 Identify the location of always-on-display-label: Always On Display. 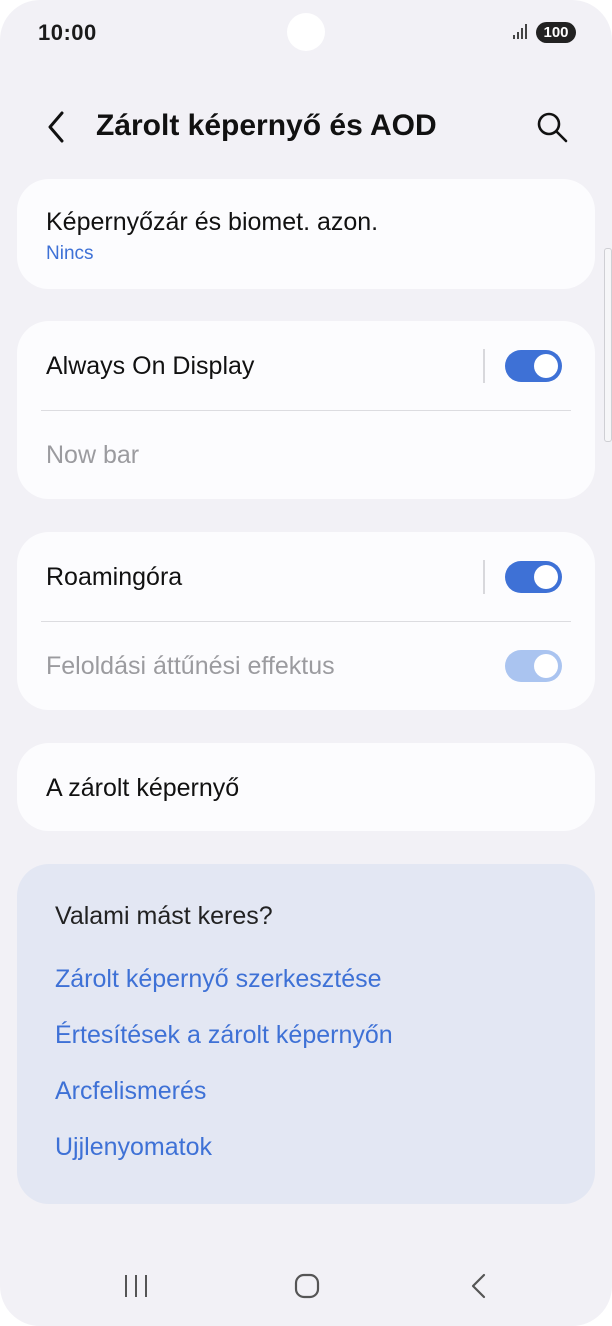
(150, 366).